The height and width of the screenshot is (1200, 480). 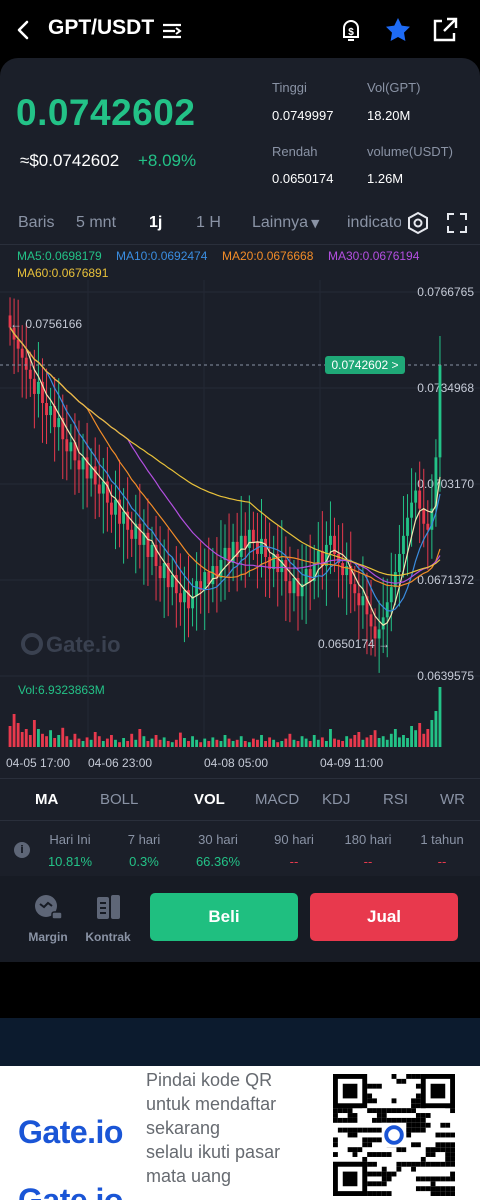 What do you see at coordinates (218, 861) in the screenshot?
I see `perf-value: 66.36%` at bounding box center [218, 861].